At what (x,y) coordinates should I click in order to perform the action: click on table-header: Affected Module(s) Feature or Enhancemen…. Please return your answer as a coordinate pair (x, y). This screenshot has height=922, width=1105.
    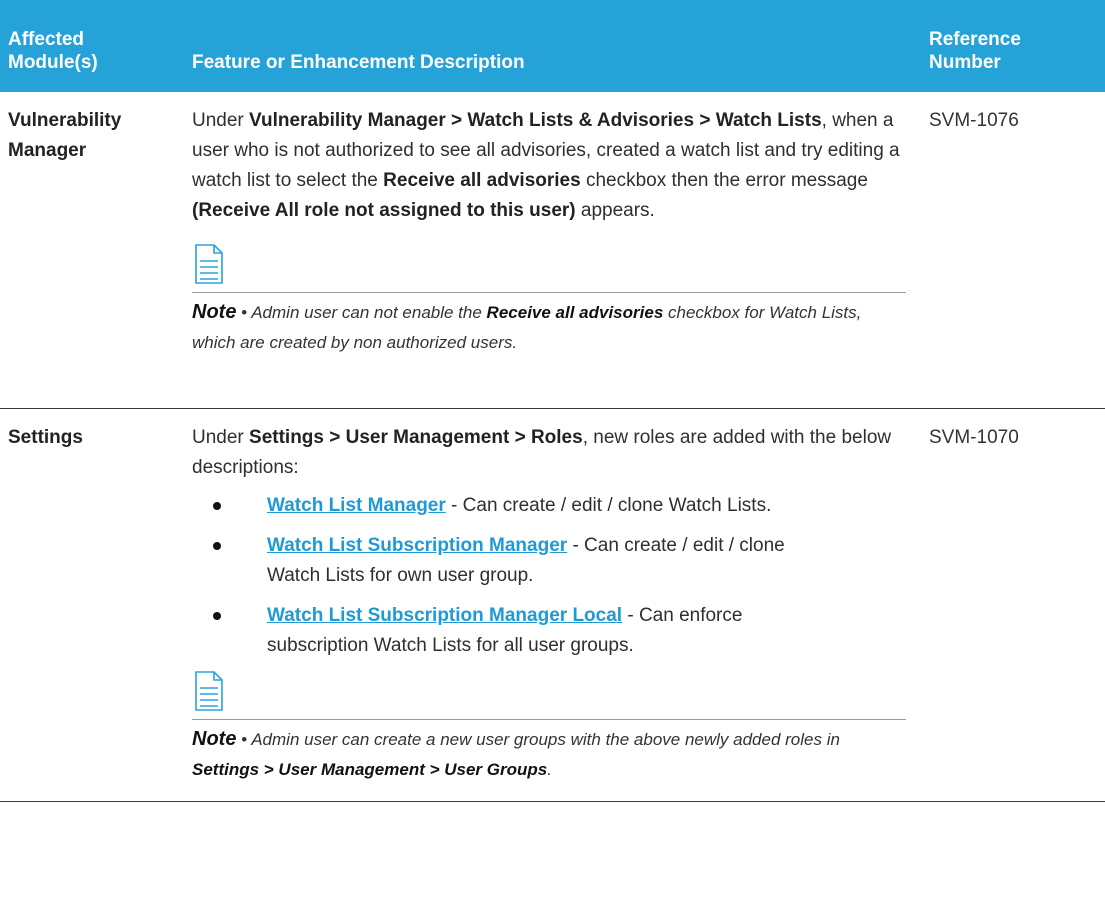
    Looking at the image, I should click on (552, 46).